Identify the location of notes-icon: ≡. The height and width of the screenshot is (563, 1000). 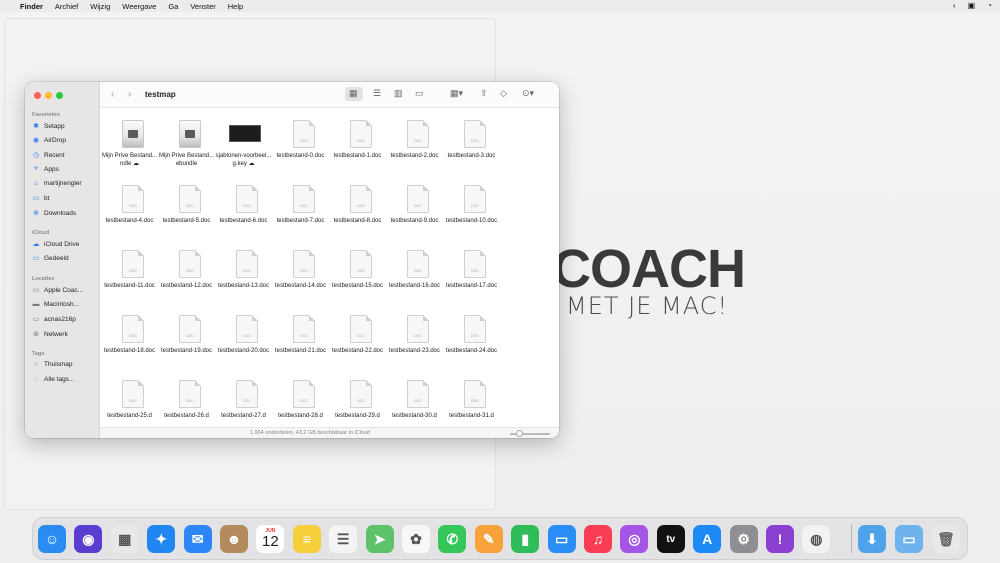
(306, 539).